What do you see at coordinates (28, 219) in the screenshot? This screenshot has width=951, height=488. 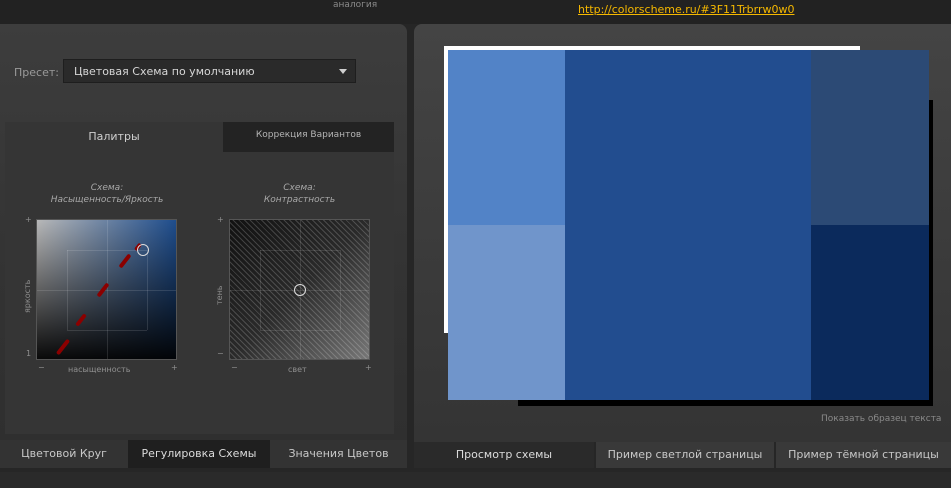 I see `sat-y-plus-label: +` at bounding box center [28, 219].